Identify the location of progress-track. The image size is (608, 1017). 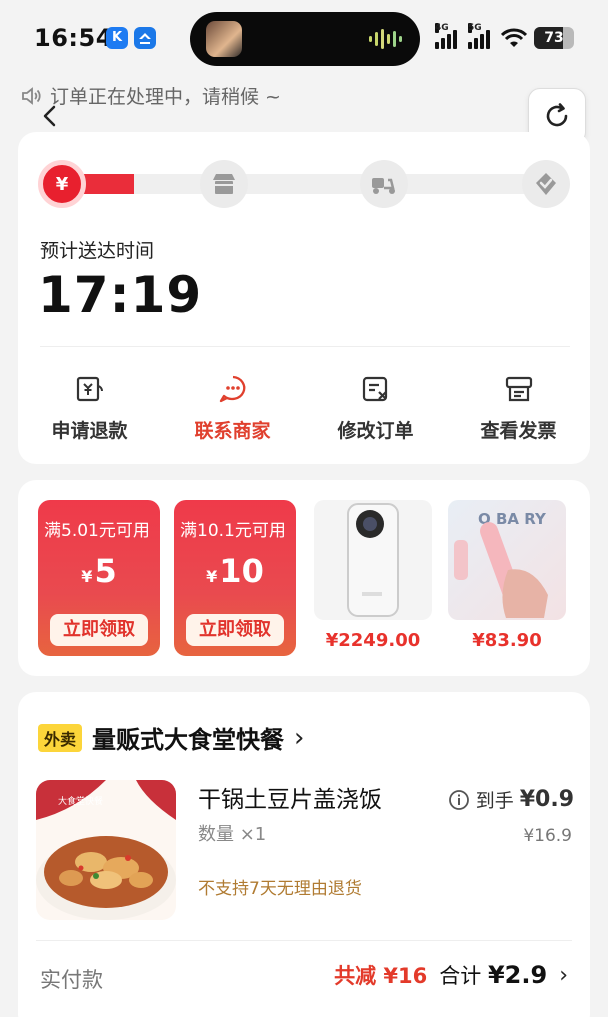
(314, 184).